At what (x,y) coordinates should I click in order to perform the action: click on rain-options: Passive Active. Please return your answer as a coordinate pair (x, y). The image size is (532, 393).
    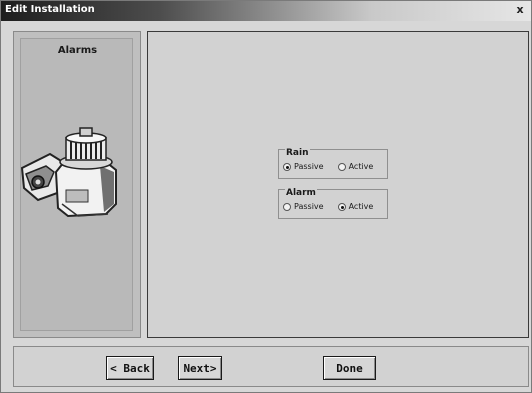
    Looking at the image, I should click on (333, 166).